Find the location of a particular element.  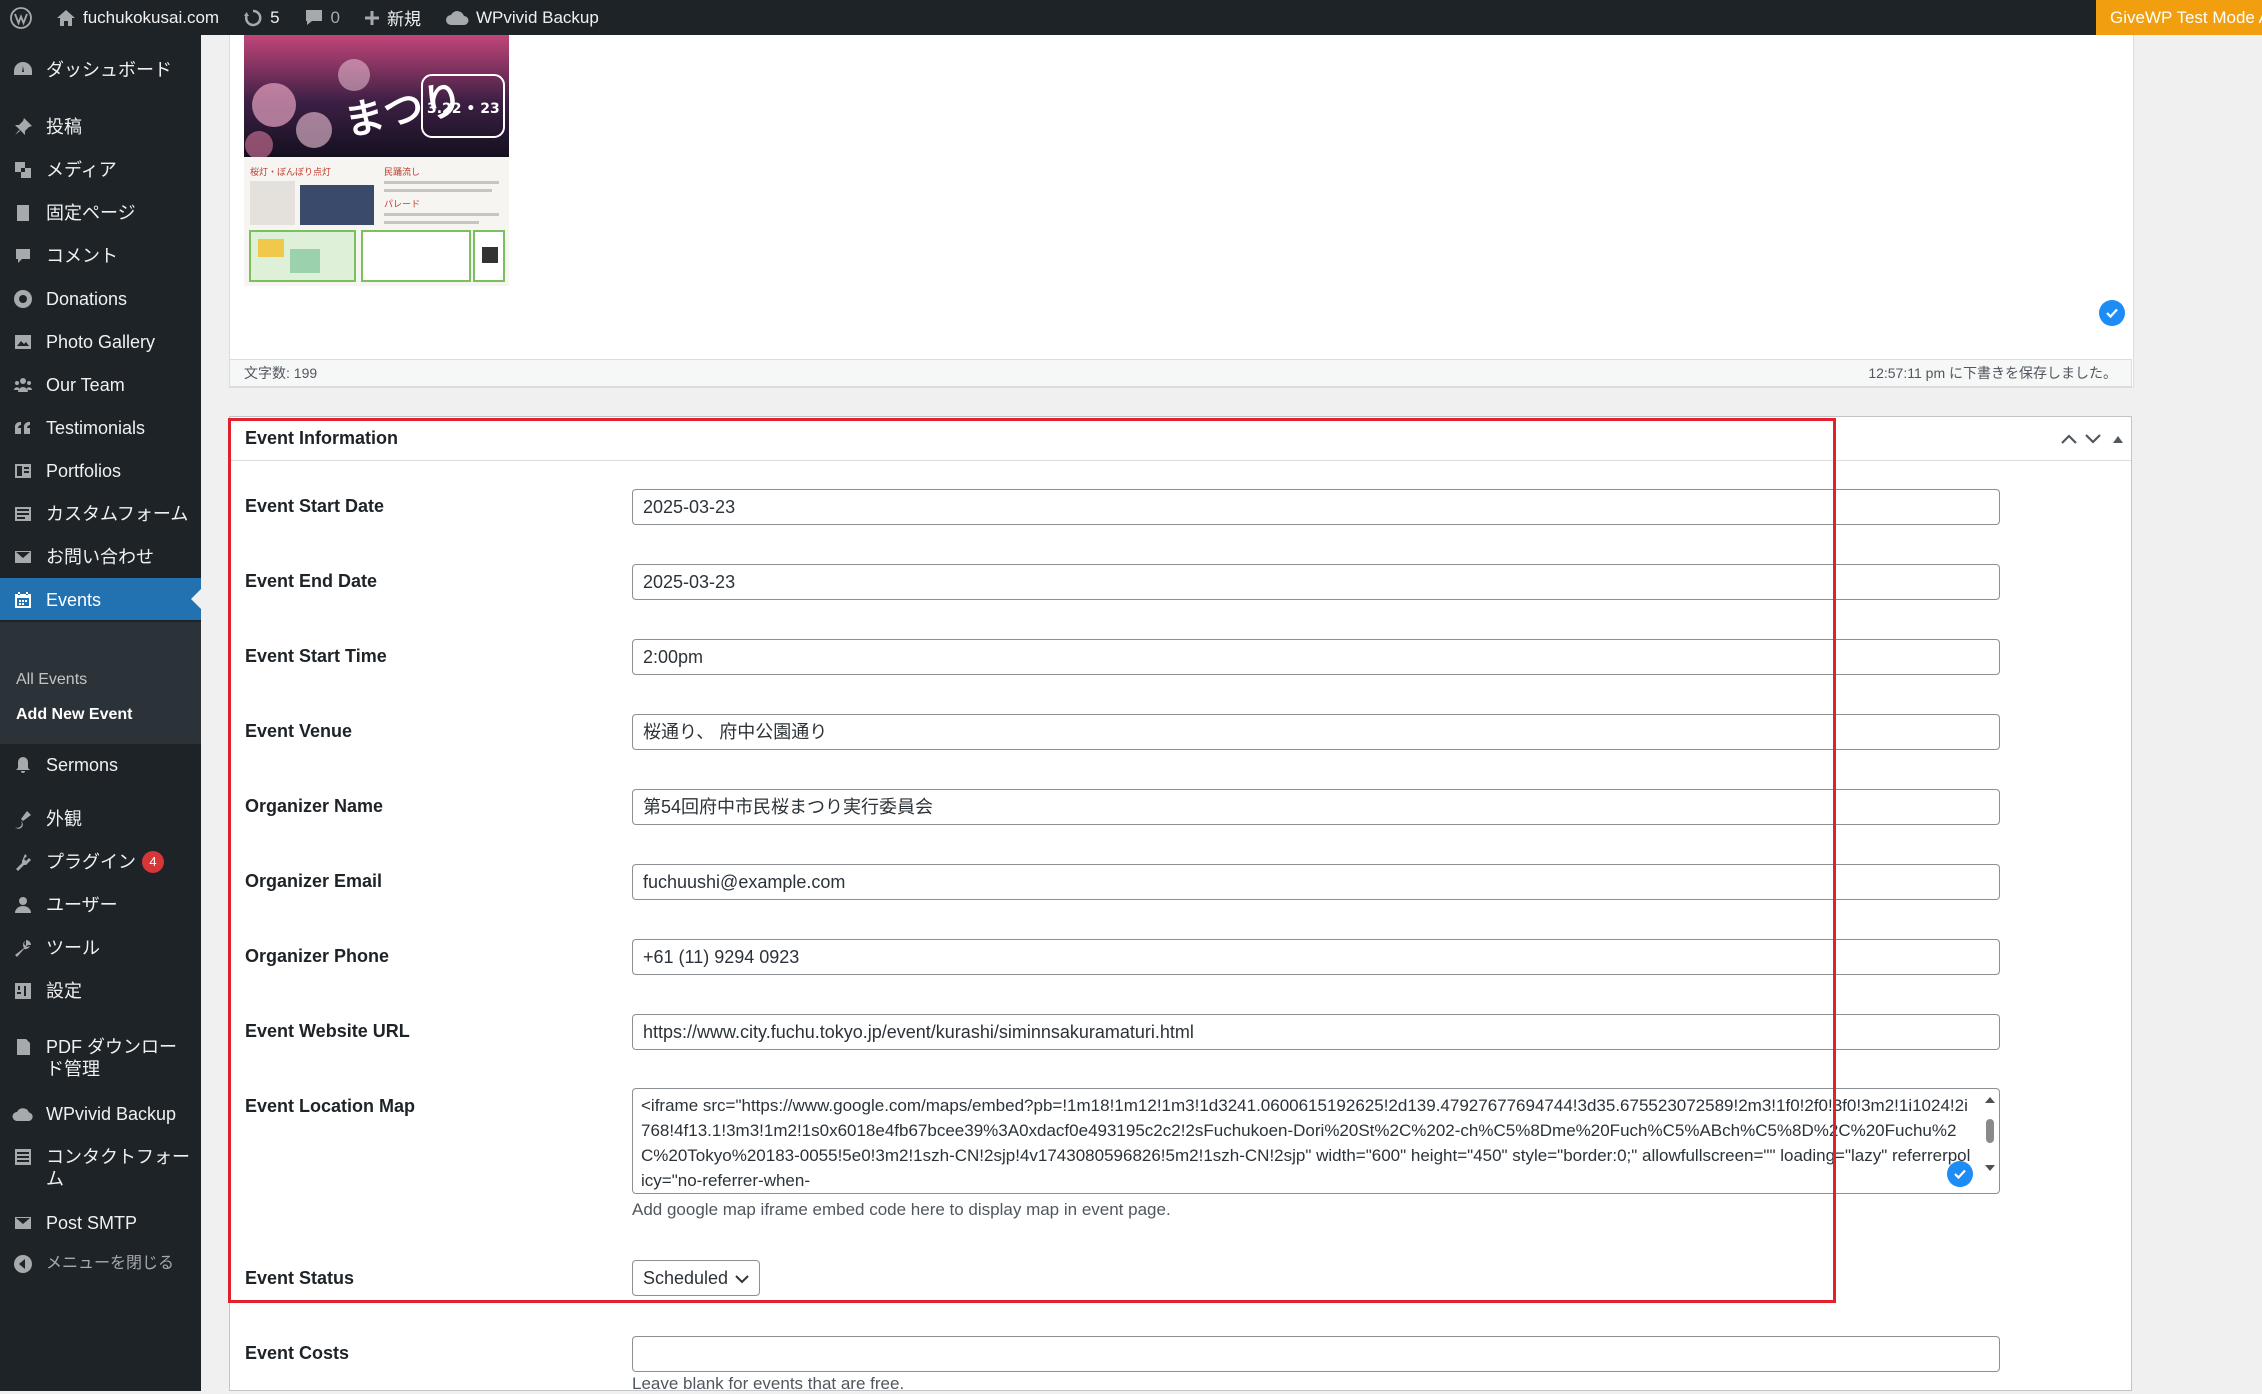

poster-section-3: パレード is located at coordinates (402, 204).